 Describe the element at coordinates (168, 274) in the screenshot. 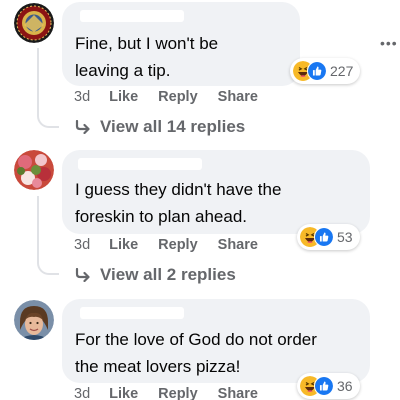

I see `view-replies-label: View all 2 replies` at that location.